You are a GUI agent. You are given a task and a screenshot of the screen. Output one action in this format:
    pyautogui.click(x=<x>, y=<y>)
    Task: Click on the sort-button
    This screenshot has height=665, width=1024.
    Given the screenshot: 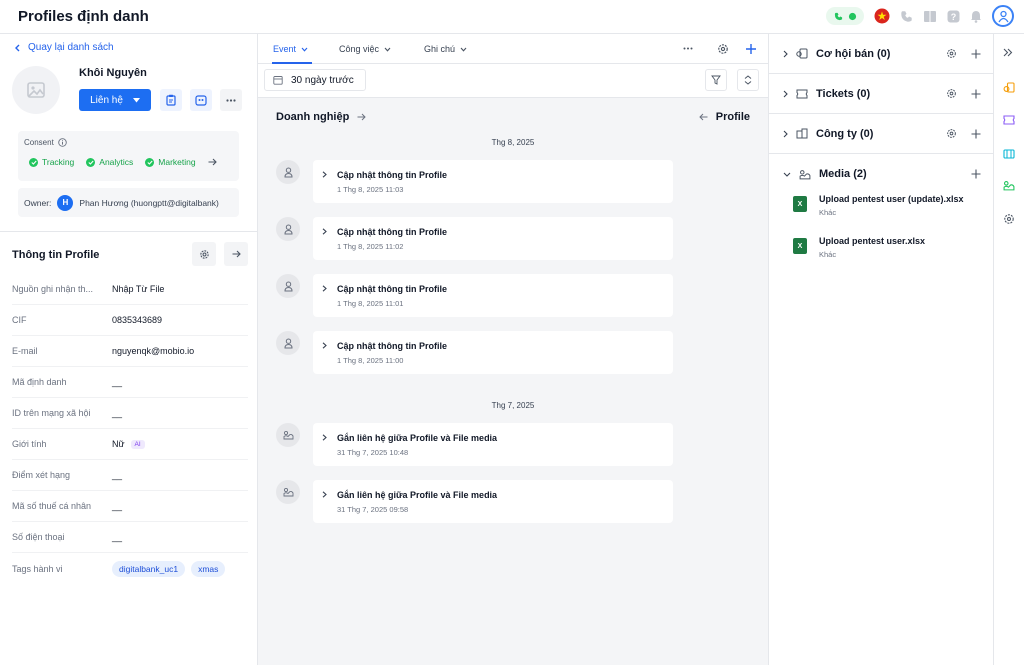 What is the action you would take?
    pyautogui.click(x=748, y=80)
    